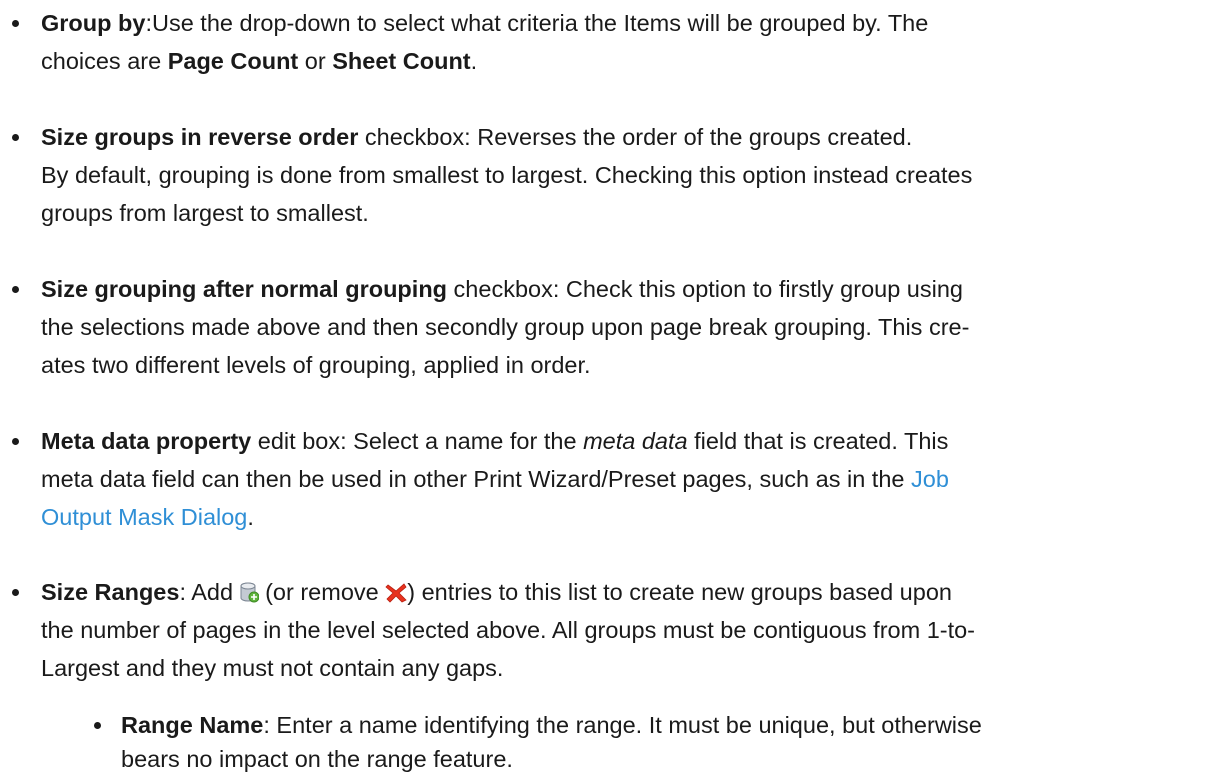 Image resolution: width=1220 pixels, height=778 pixels. What do you see at coordinates (144, 517) in the screenshot?
I see `job-output-mask-link: Output Mask Dialog` at bounding box center [144, 517].